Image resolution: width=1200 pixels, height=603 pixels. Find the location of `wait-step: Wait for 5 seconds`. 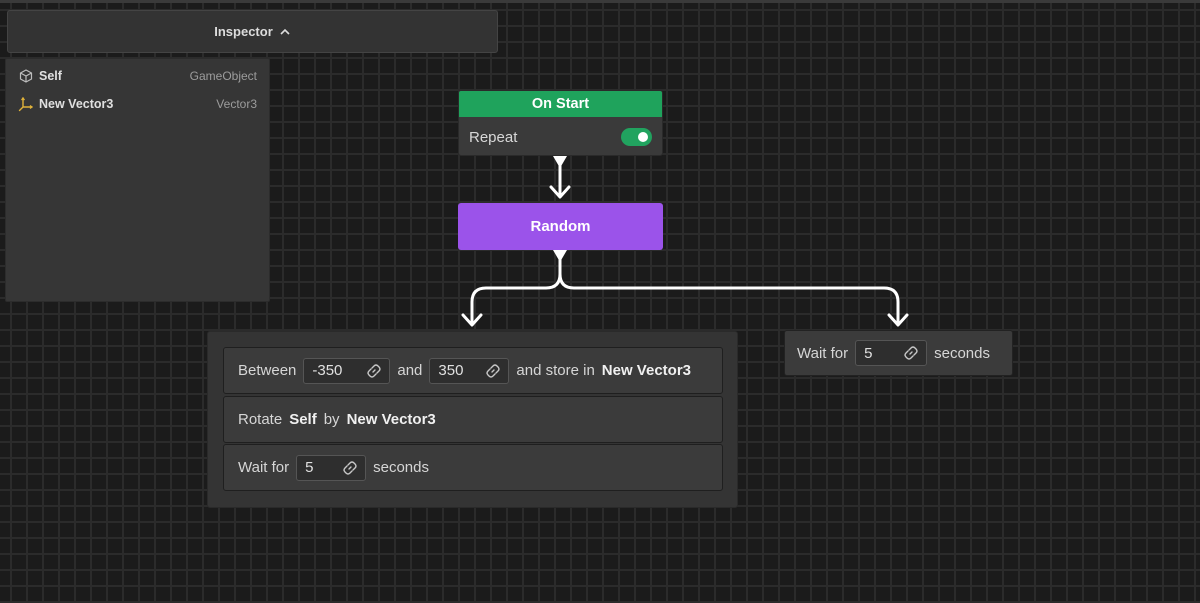

wait-step: Wait for 5 seconds is located at coordinates (473, 467).